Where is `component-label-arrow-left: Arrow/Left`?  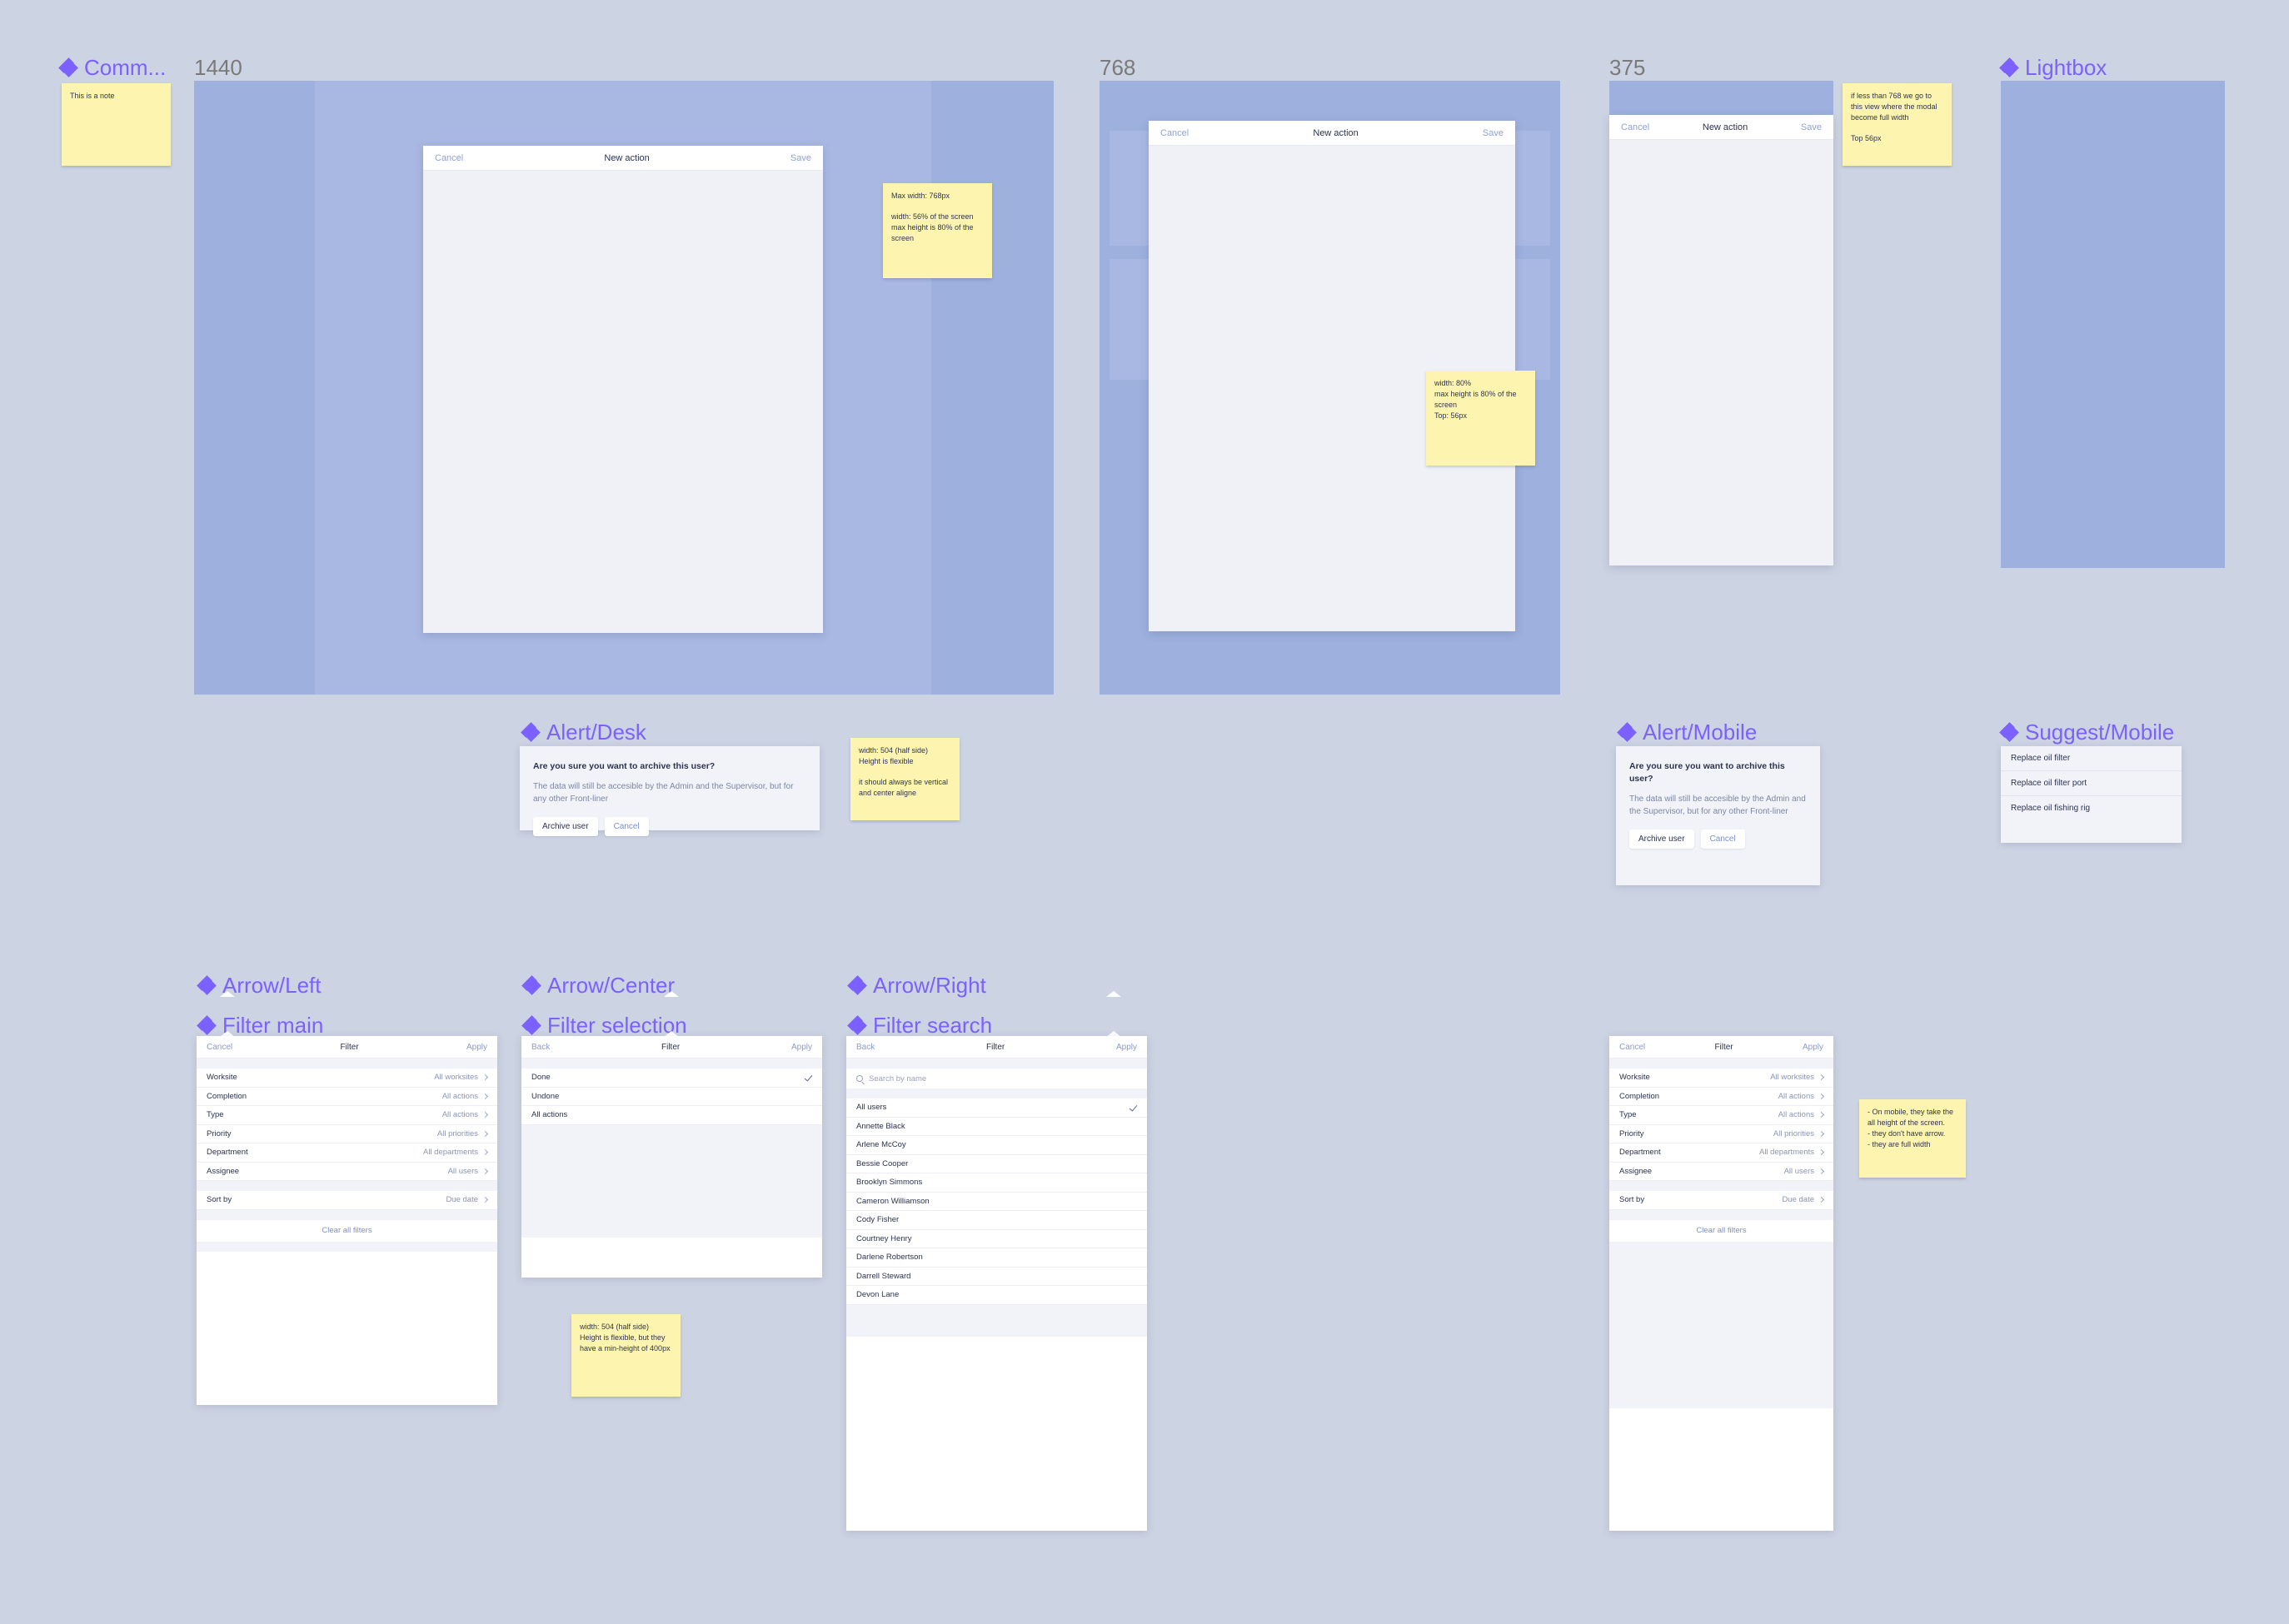
component-label-arrow-left: Arrow/Left is located at coordinates (259, 985).